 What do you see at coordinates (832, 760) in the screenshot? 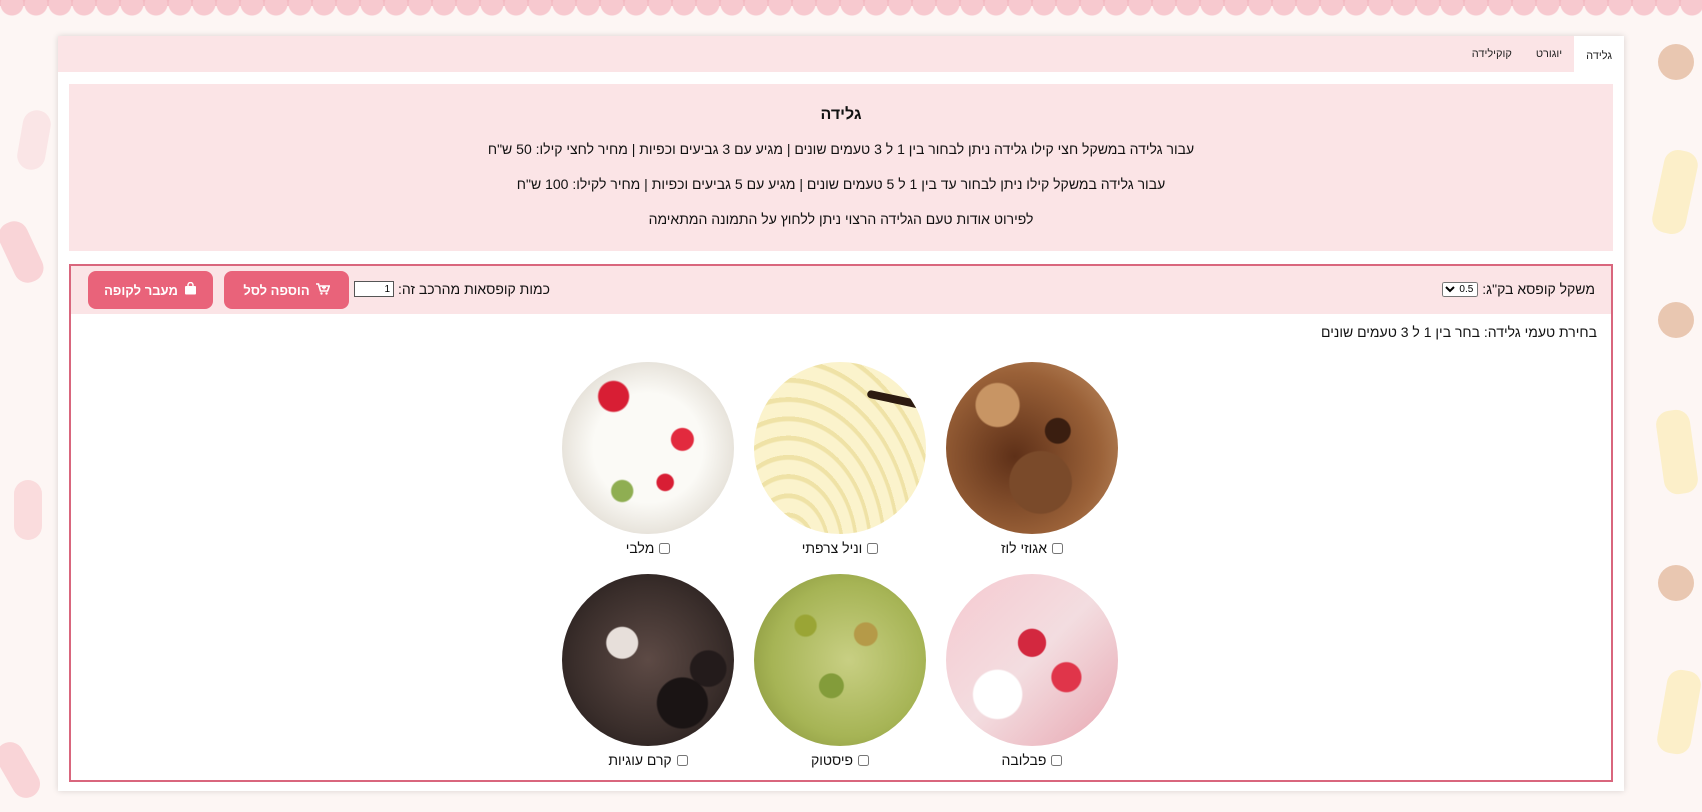
I see `flavor-name: פיסטוק` at bounding box center [832, 760].